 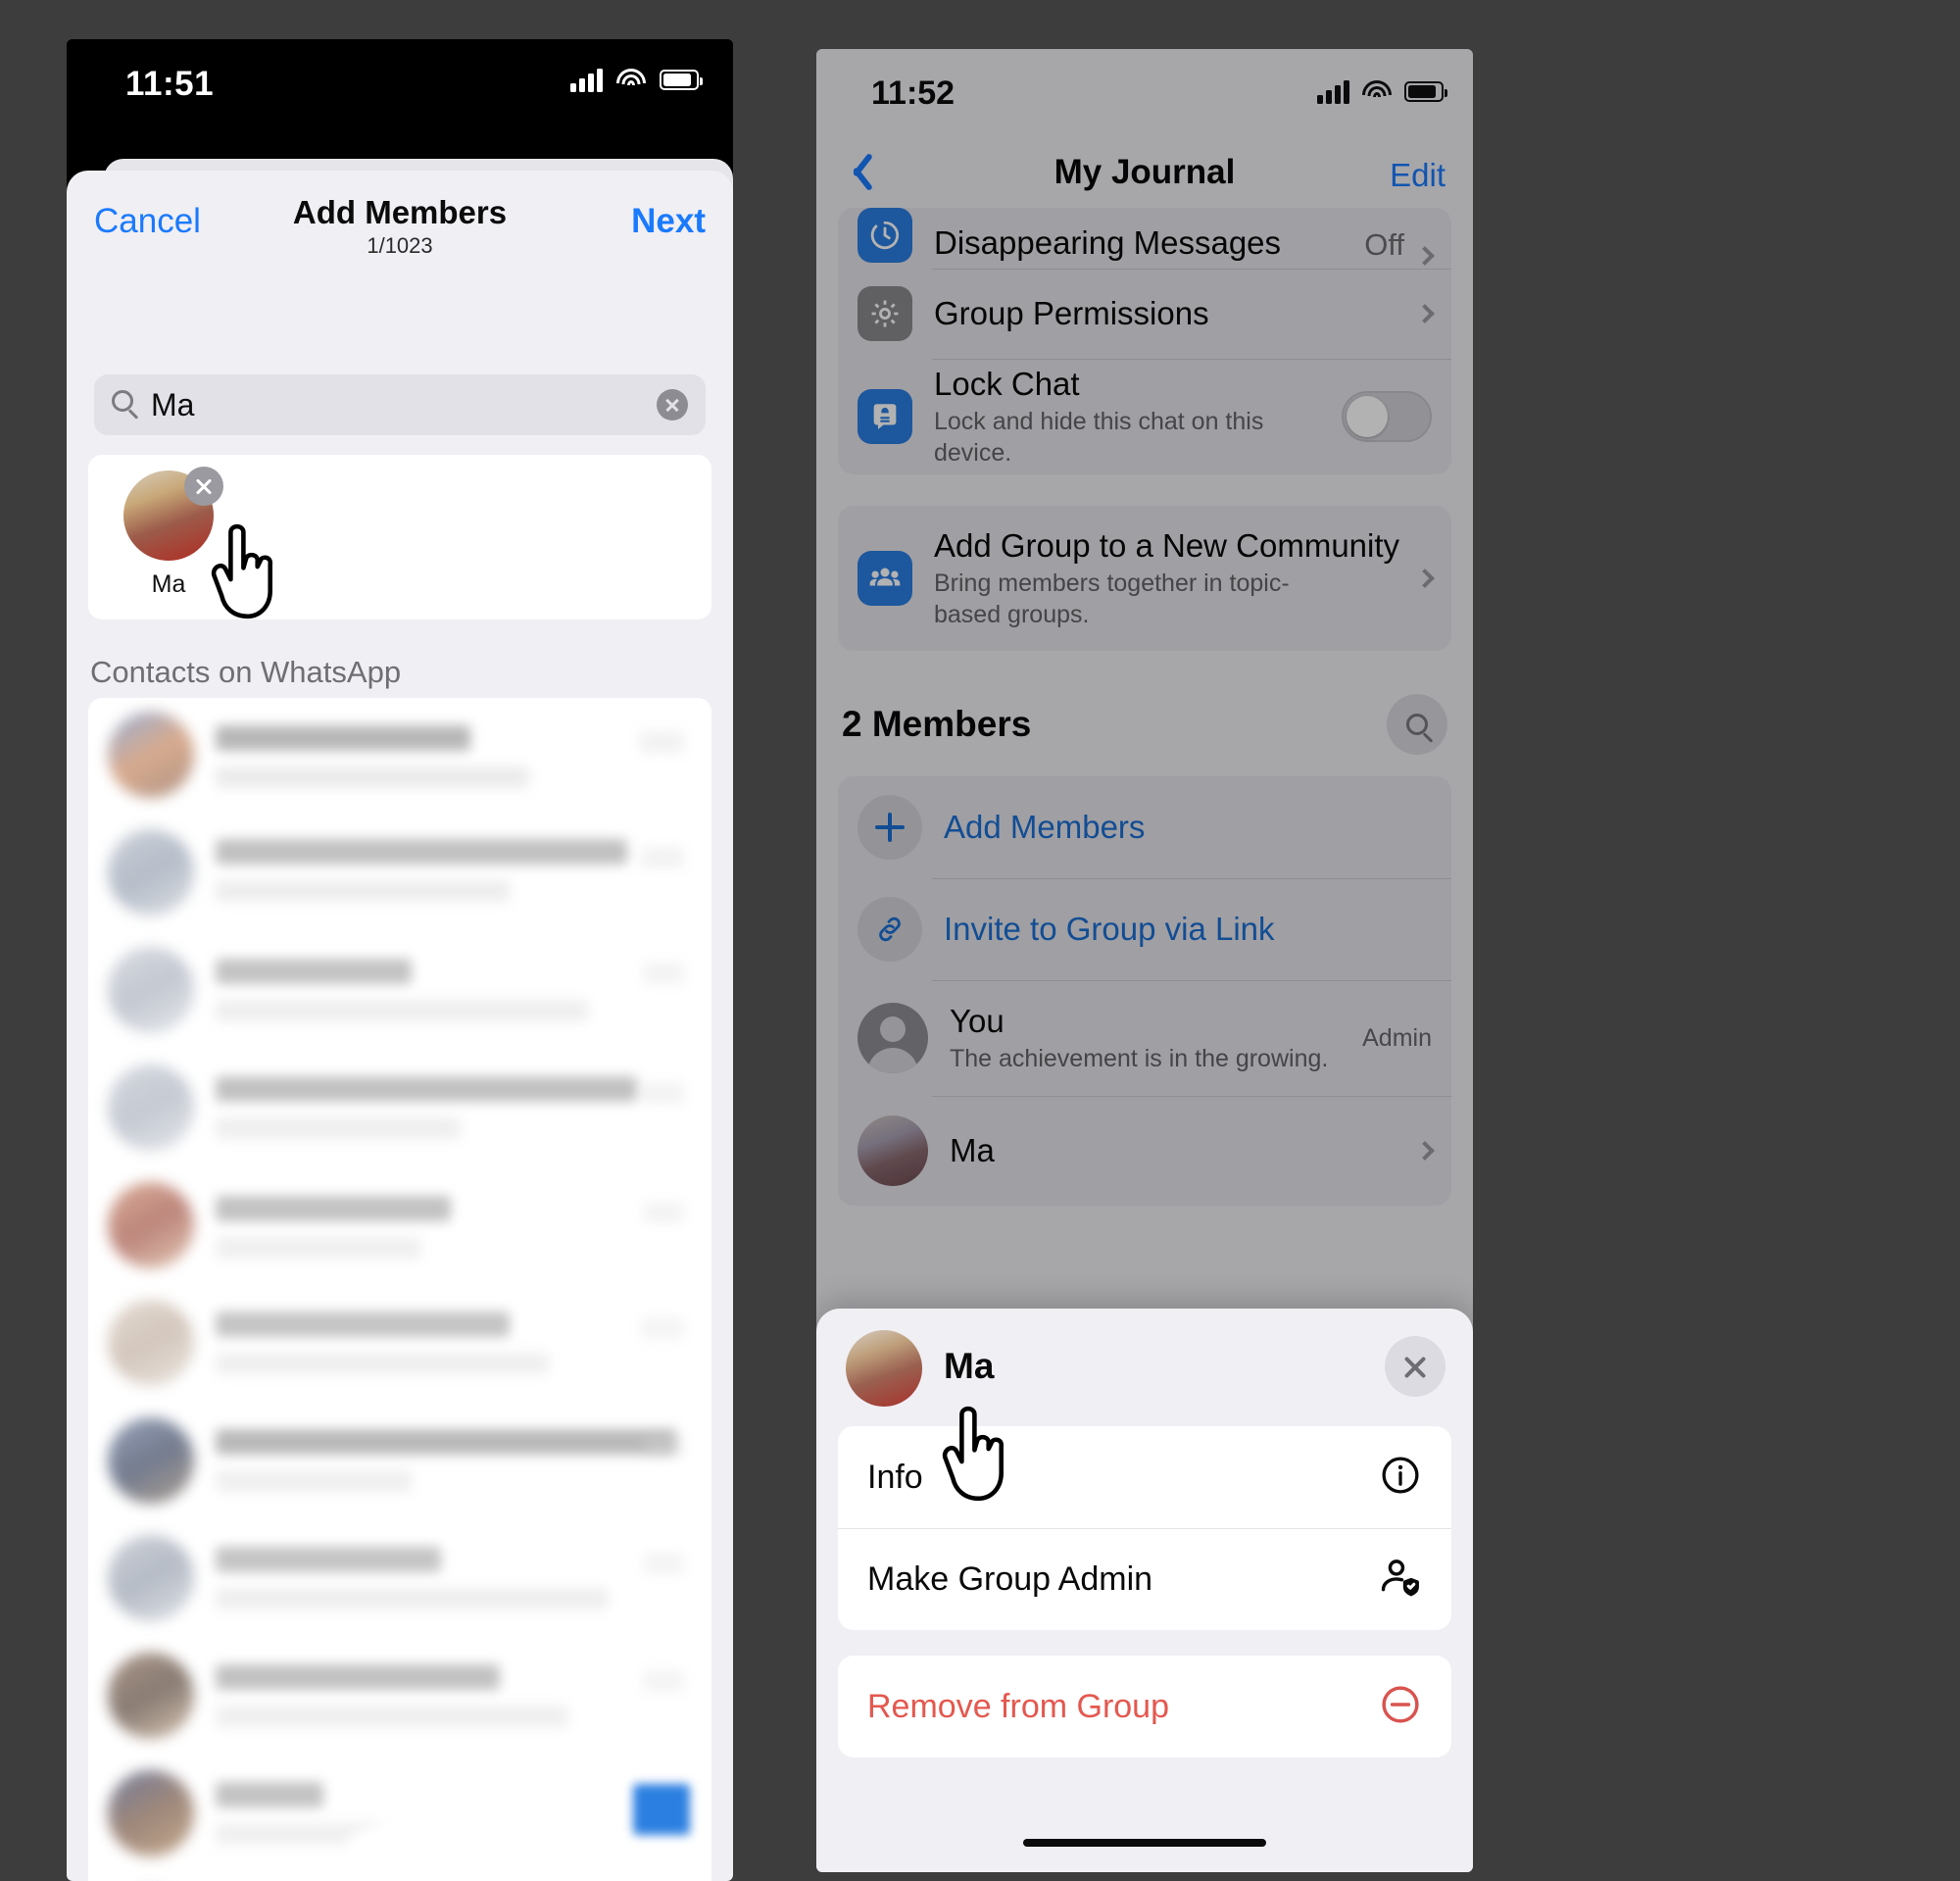 What do you see at coordinates (1144, 929) in the screenshot?
I see `row-invite-via-link: Invite to Group via Link` at bounding box center [1144, 929].